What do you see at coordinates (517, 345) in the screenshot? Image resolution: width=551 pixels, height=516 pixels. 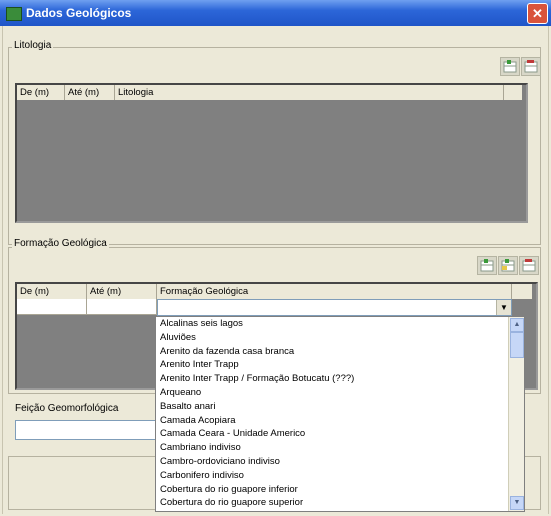 I see `scroll-thumb` at bounding box center [517, 345].